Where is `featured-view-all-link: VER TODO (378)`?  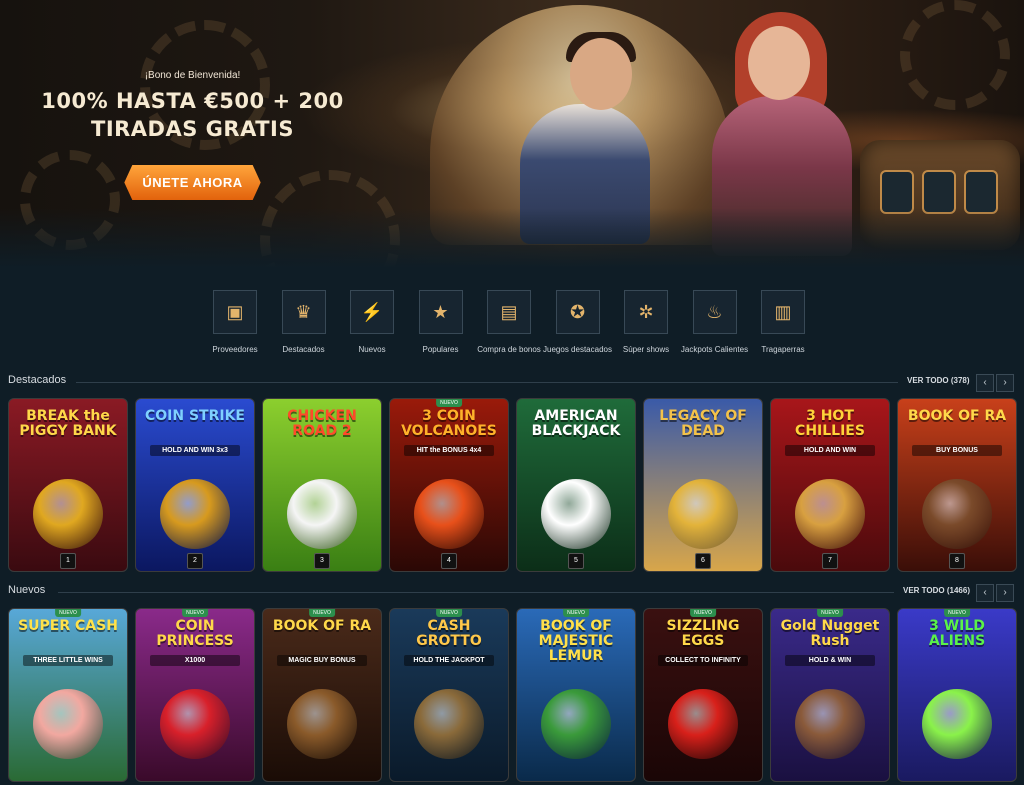 featured-view-all-link: VER TODO (378) is located at coordinates (938, 380).